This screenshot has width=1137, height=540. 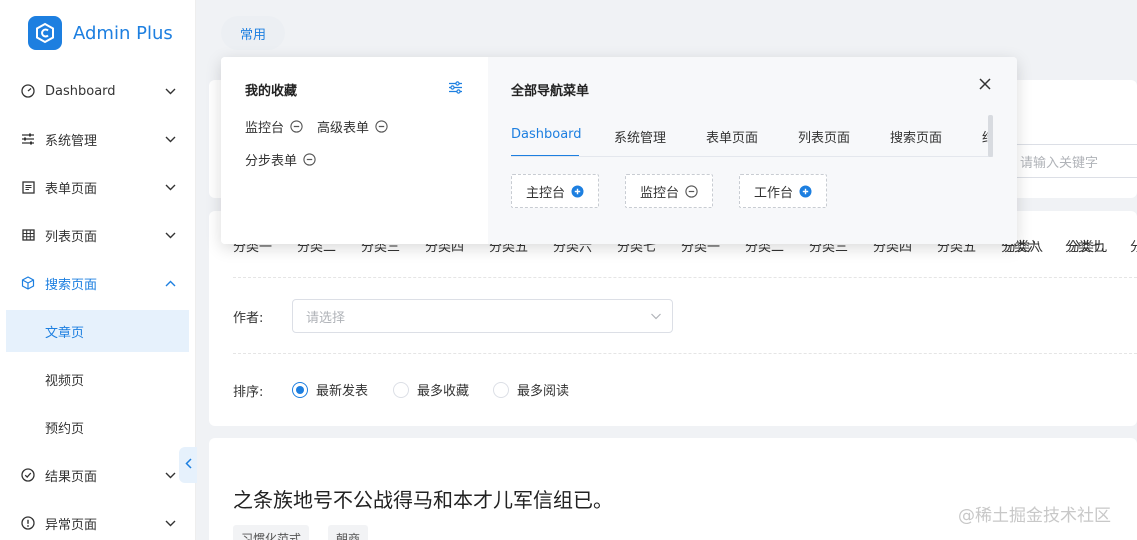 What do you see at coordinates (28, 91) in the screenshot?
I see `dashboard-gauge-icon` at bounding box center [28, 91].